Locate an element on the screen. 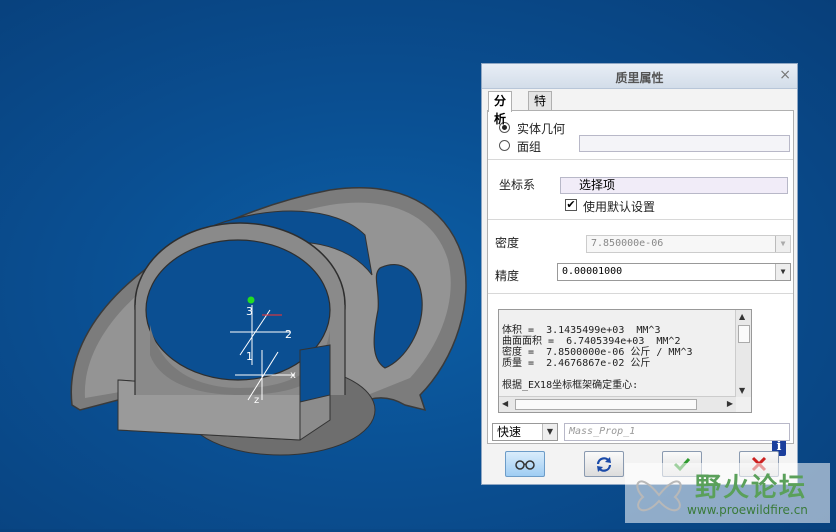 This screenshot has width=836, height=532. tab-analysis: 分析 is located at coordinates (500, 108).